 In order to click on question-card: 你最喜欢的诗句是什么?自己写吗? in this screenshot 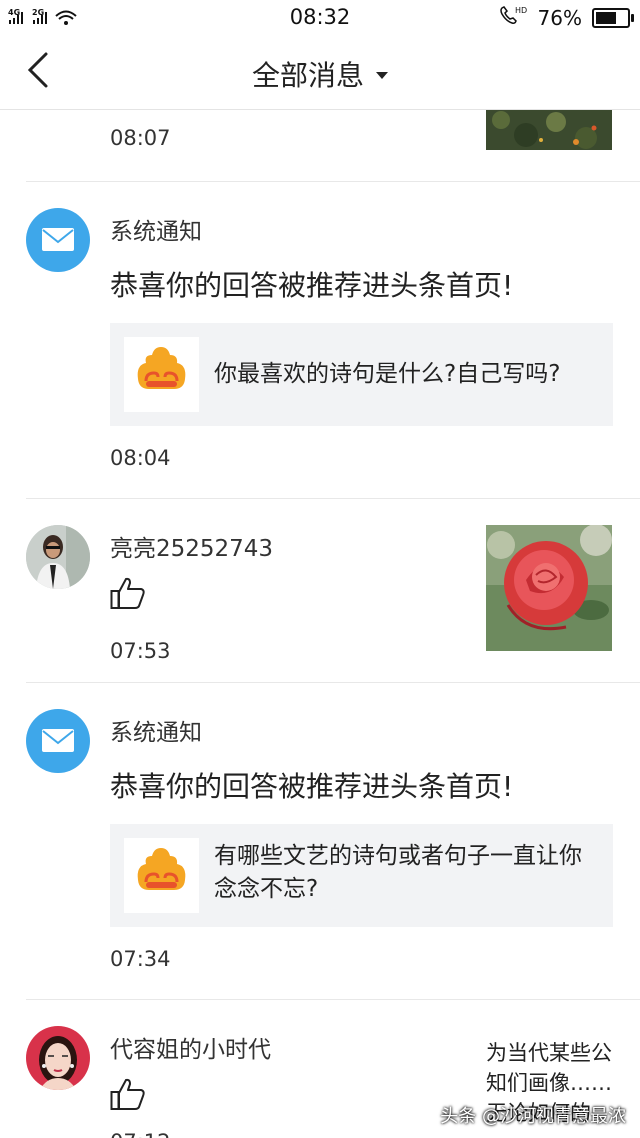, I will do `click(361, 374)`.